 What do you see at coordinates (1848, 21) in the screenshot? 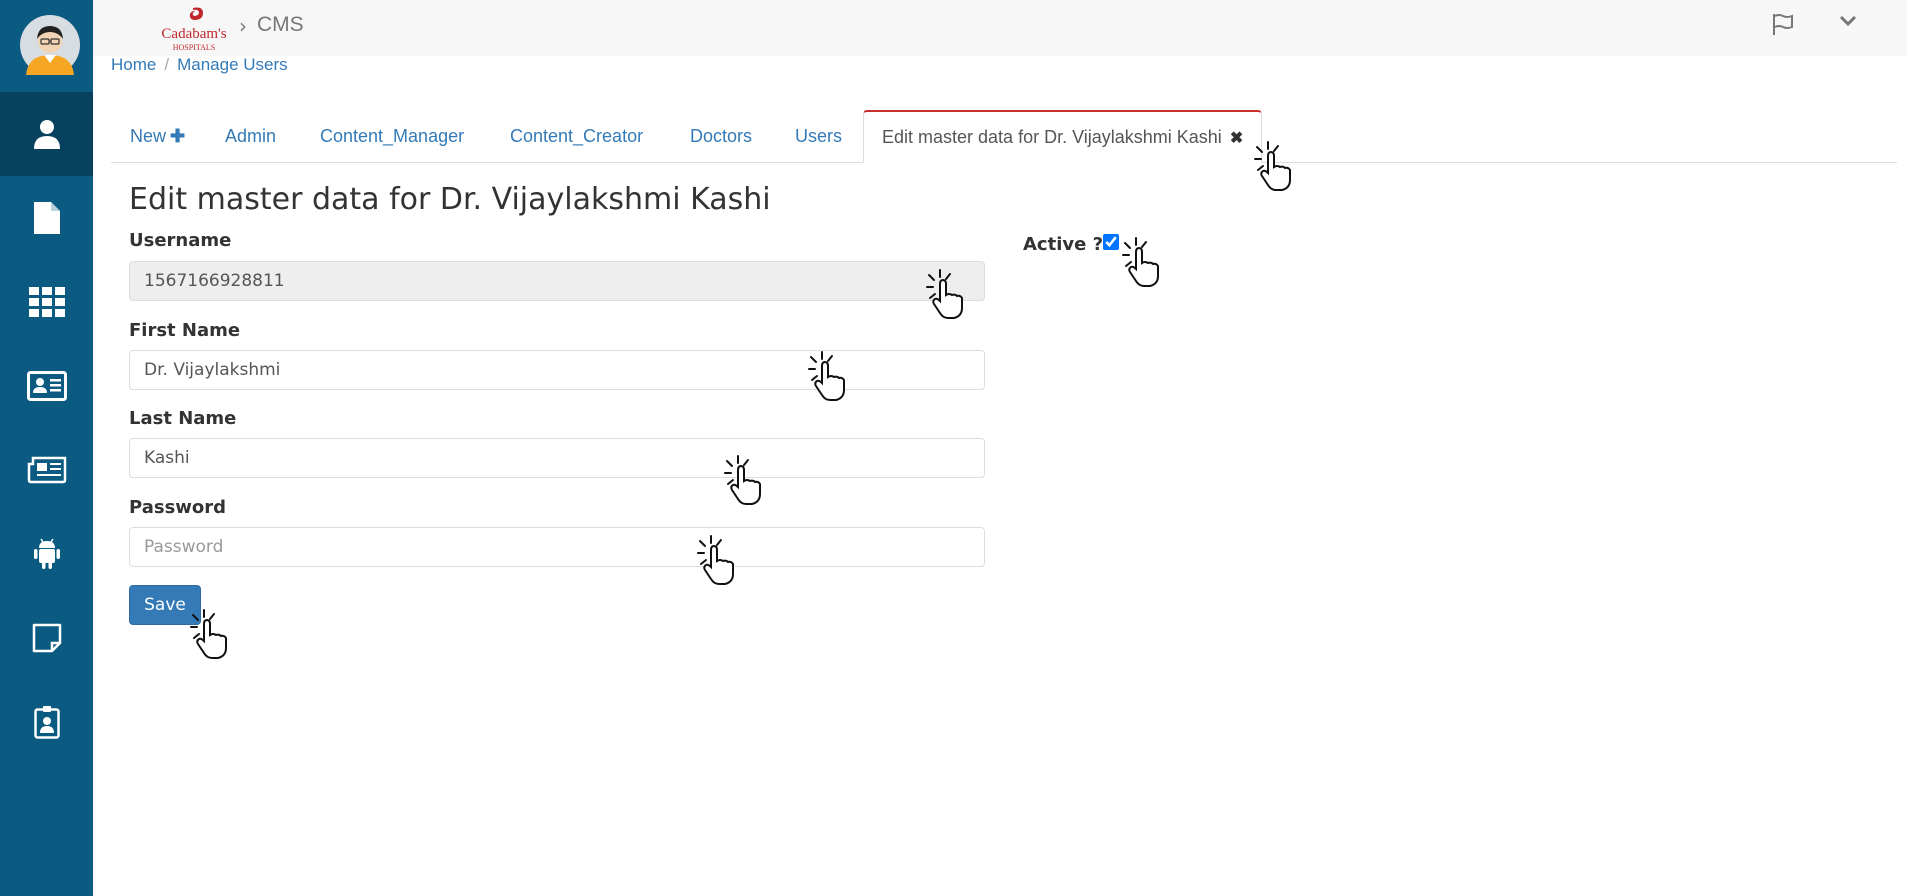
I see `chevron-down-icon` at bounding box center [1848, 21].